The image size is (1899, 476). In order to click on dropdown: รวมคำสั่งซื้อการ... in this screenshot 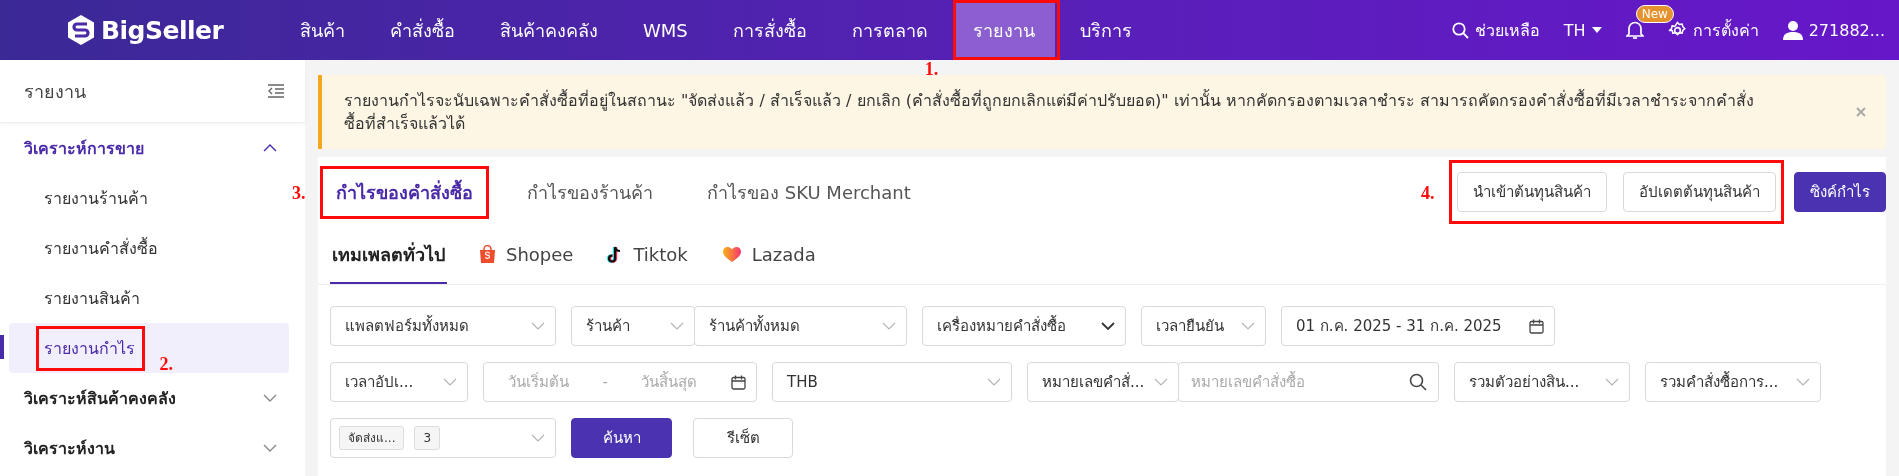, I will do `click(1733, 382)`.